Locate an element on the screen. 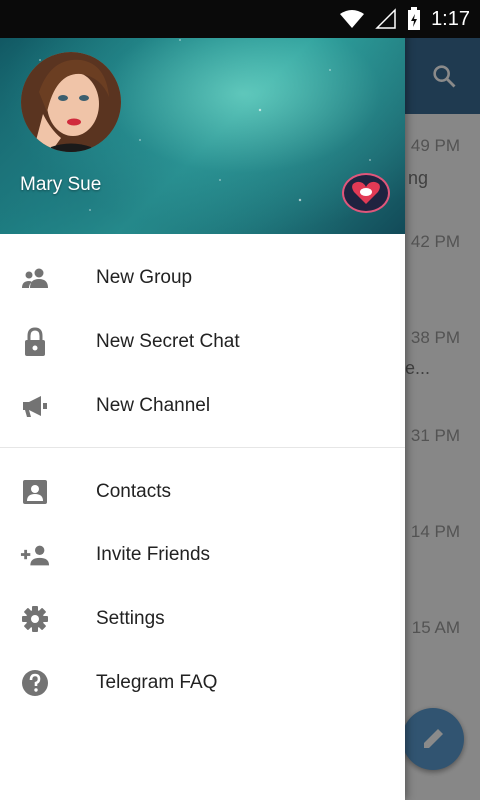 This screenshot has height=800, width=480. status-bar: 1:17 is located at coordinates (240, 19).